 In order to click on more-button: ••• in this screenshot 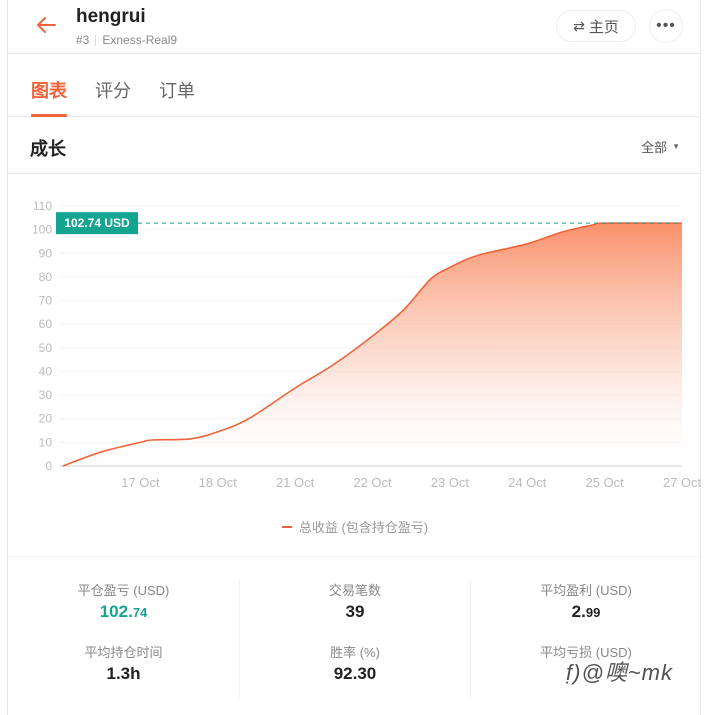, I will do `click(666, 26)`.